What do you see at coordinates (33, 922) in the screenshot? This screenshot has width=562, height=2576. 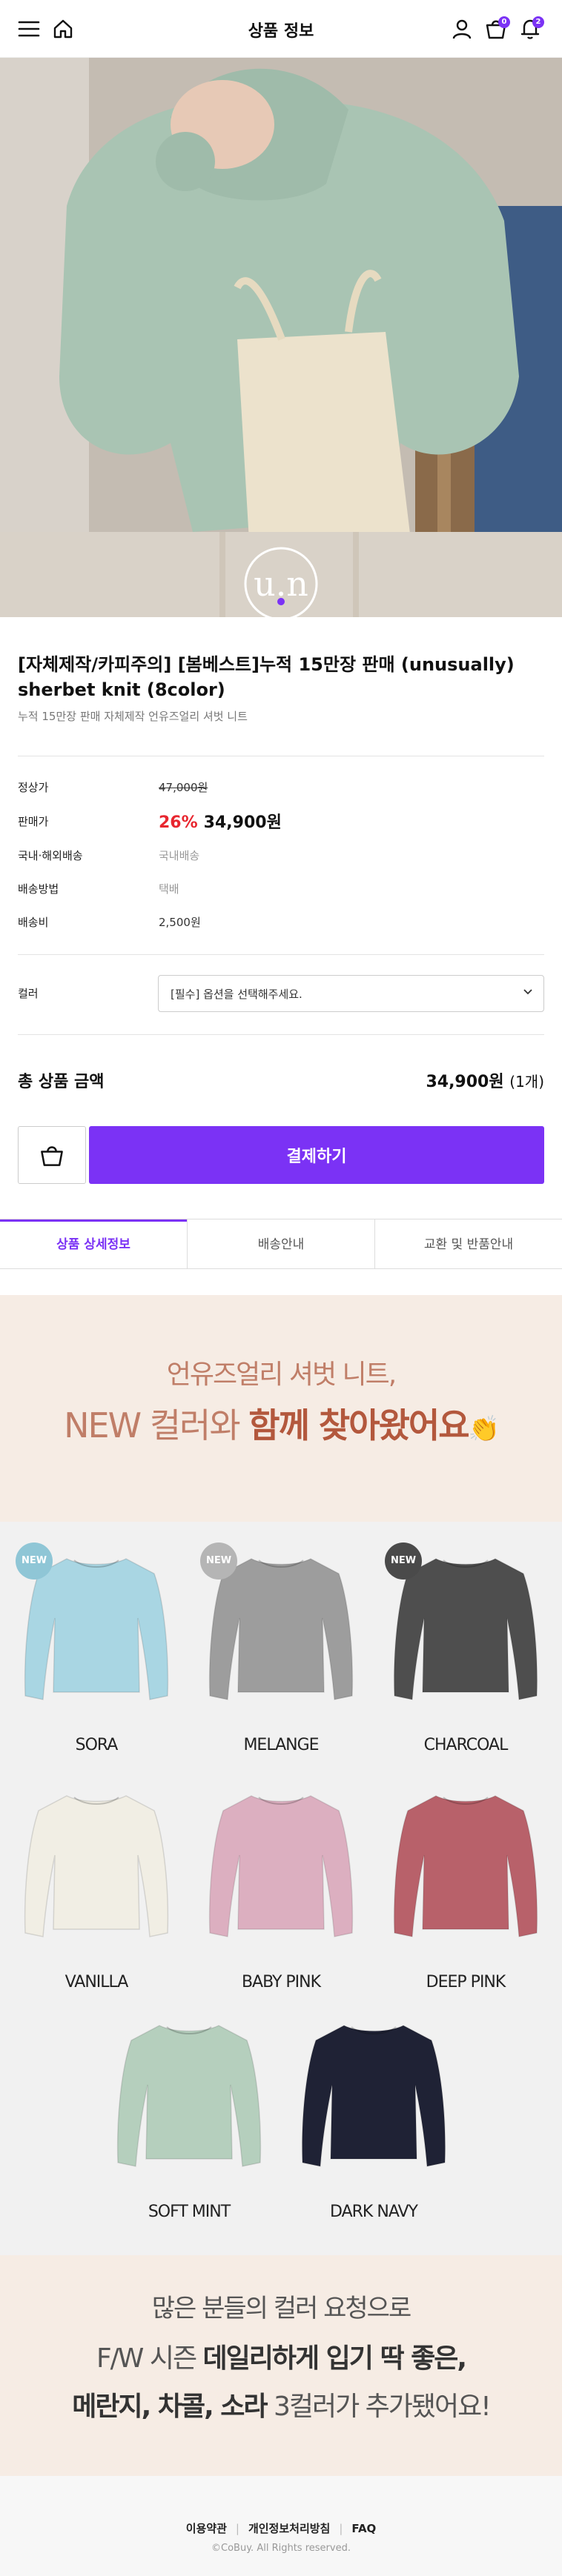 I see `shipping-fee-label: 배송비` at bounding box center [33, 922].